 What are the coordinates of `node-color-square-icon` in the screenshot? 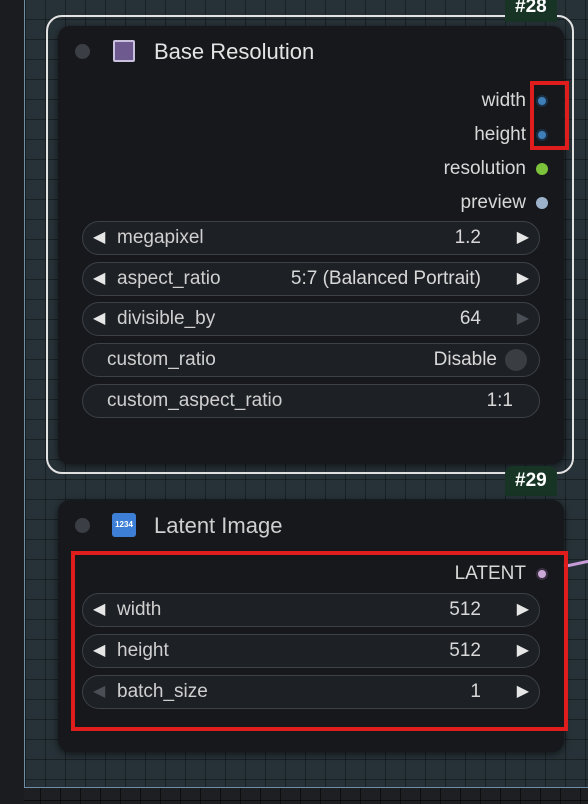 It's located at (124, 51).